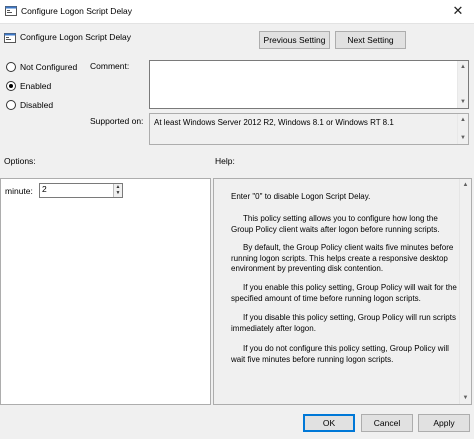  What do you see at coordinates (49, 67) in the screenshot?
I see `radio-label: Not Configured` at bounding box center [49, 67].